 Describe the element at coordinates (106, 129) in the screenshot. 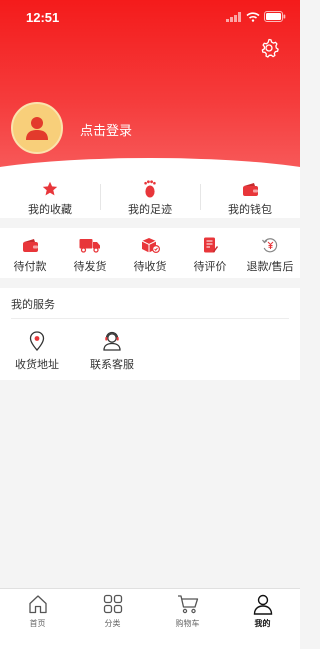

I see `login-link: 点击登录` at that location.